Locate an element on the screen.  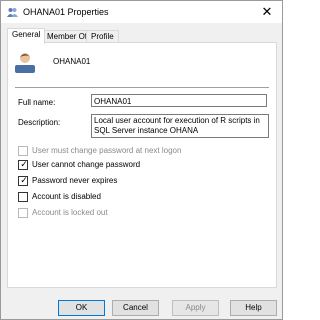
checkbox-label: Password never expires is located at coordinates (75, 180).